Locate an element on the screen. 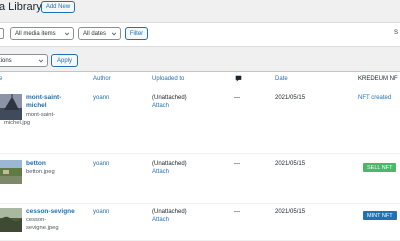  mint-nft-button: MINT NFT is located at coordinates (380, 215).